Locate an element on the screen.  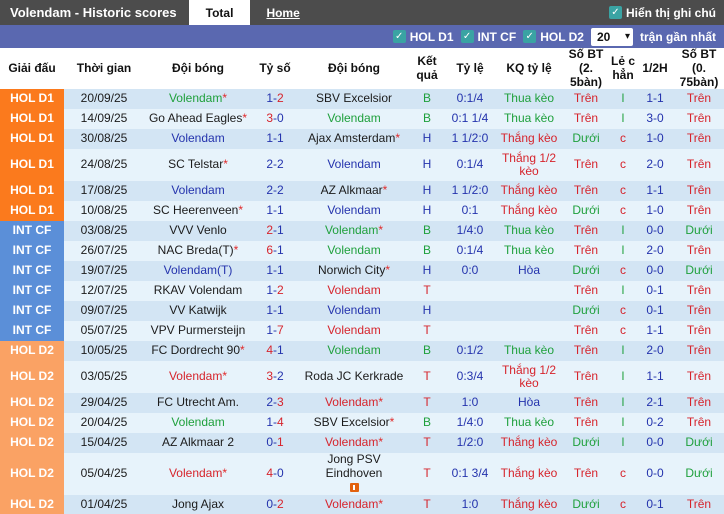
int-cf-checkbox-icon: ✓ is located at coordinates (467, 36).